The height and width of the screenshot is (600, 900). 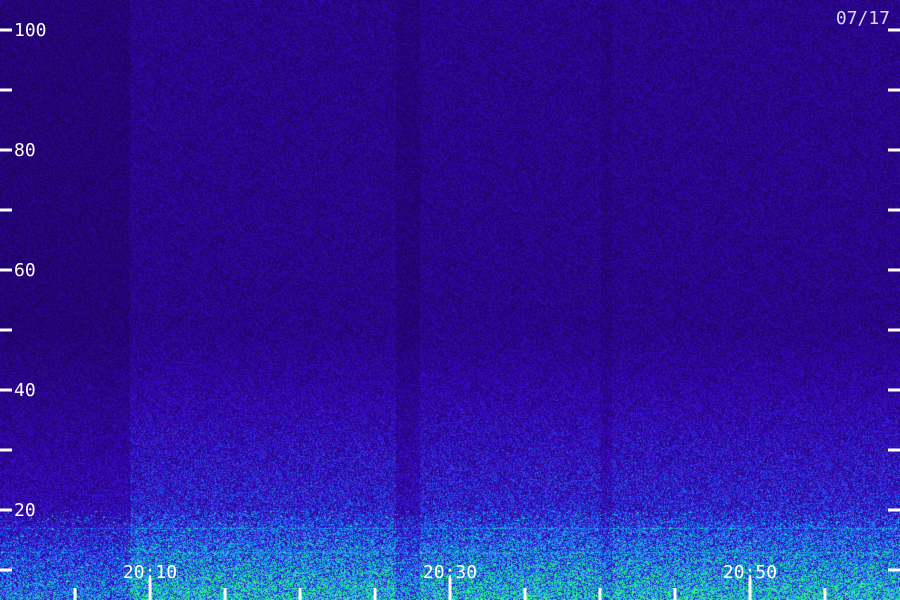 What do you see at coordinates (23, 296) in the screenshot?
I see `y-axis-left: 20 40 60 80 100` at bounding box center [23, 296].